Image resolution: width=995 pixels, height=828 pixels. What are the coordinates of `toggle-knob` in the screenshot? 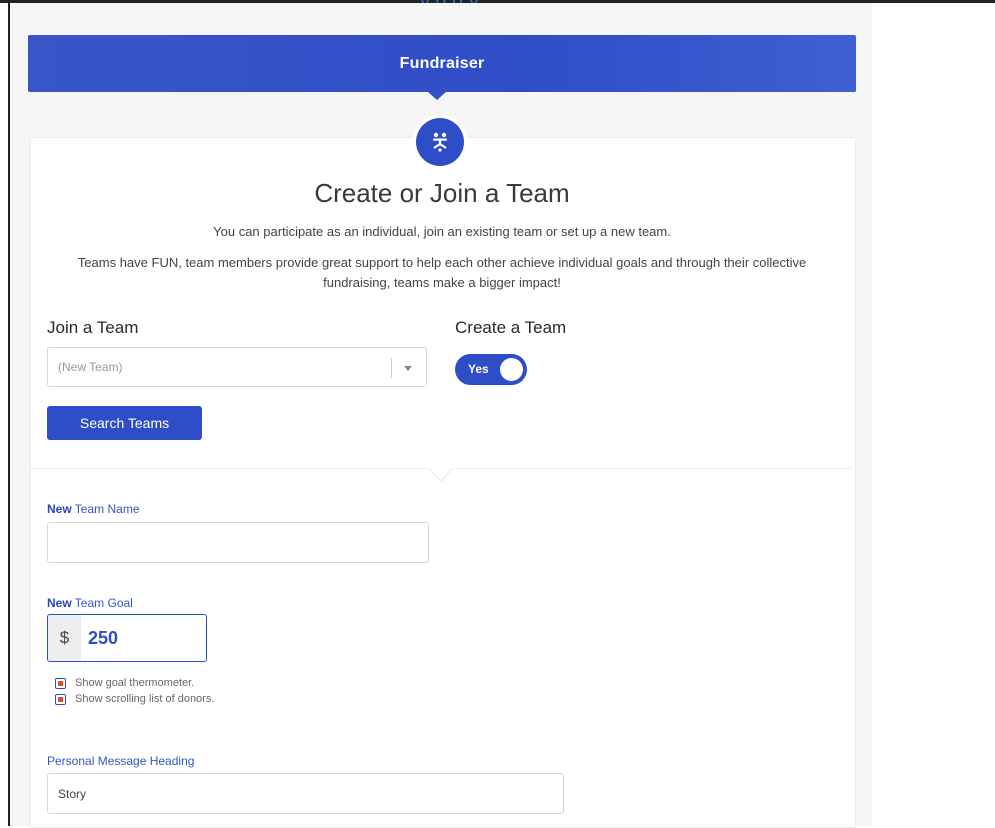 It's located at (511, 369).